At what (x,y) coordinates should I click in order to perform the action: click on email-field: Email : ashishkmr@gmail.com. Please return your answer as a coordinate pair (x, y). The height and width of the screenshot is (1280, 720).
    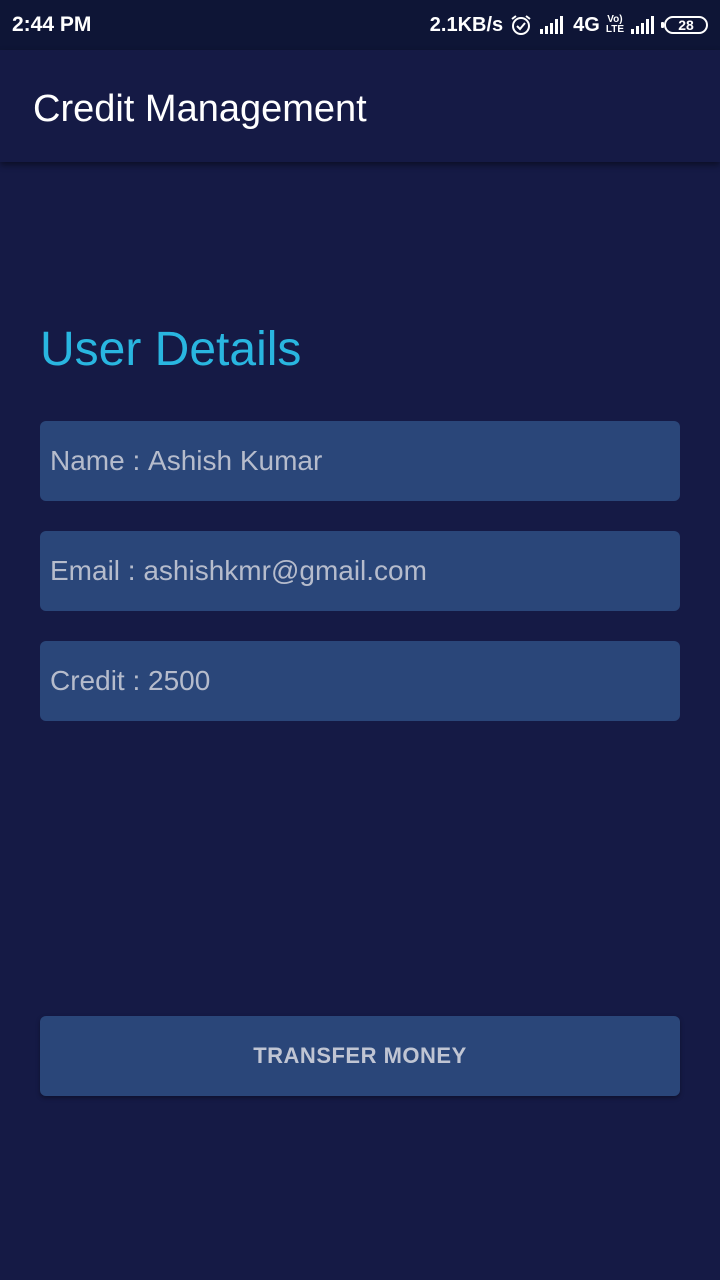
    Looking at the image, I should click on (360, 571).